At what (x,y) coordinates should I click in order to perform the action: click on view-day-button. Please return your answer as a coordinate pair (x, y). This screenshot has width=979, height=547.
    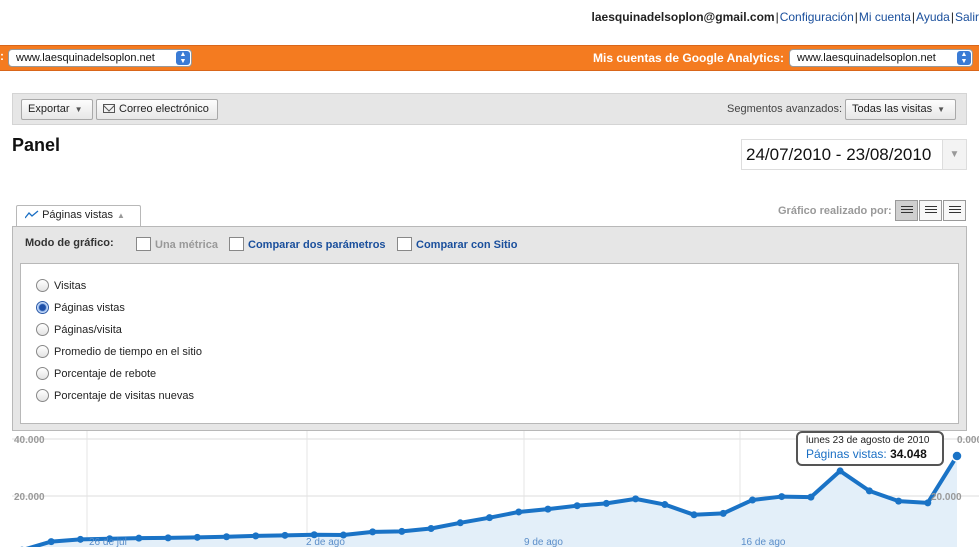
    Looking at the image, I should click on (906, 210).